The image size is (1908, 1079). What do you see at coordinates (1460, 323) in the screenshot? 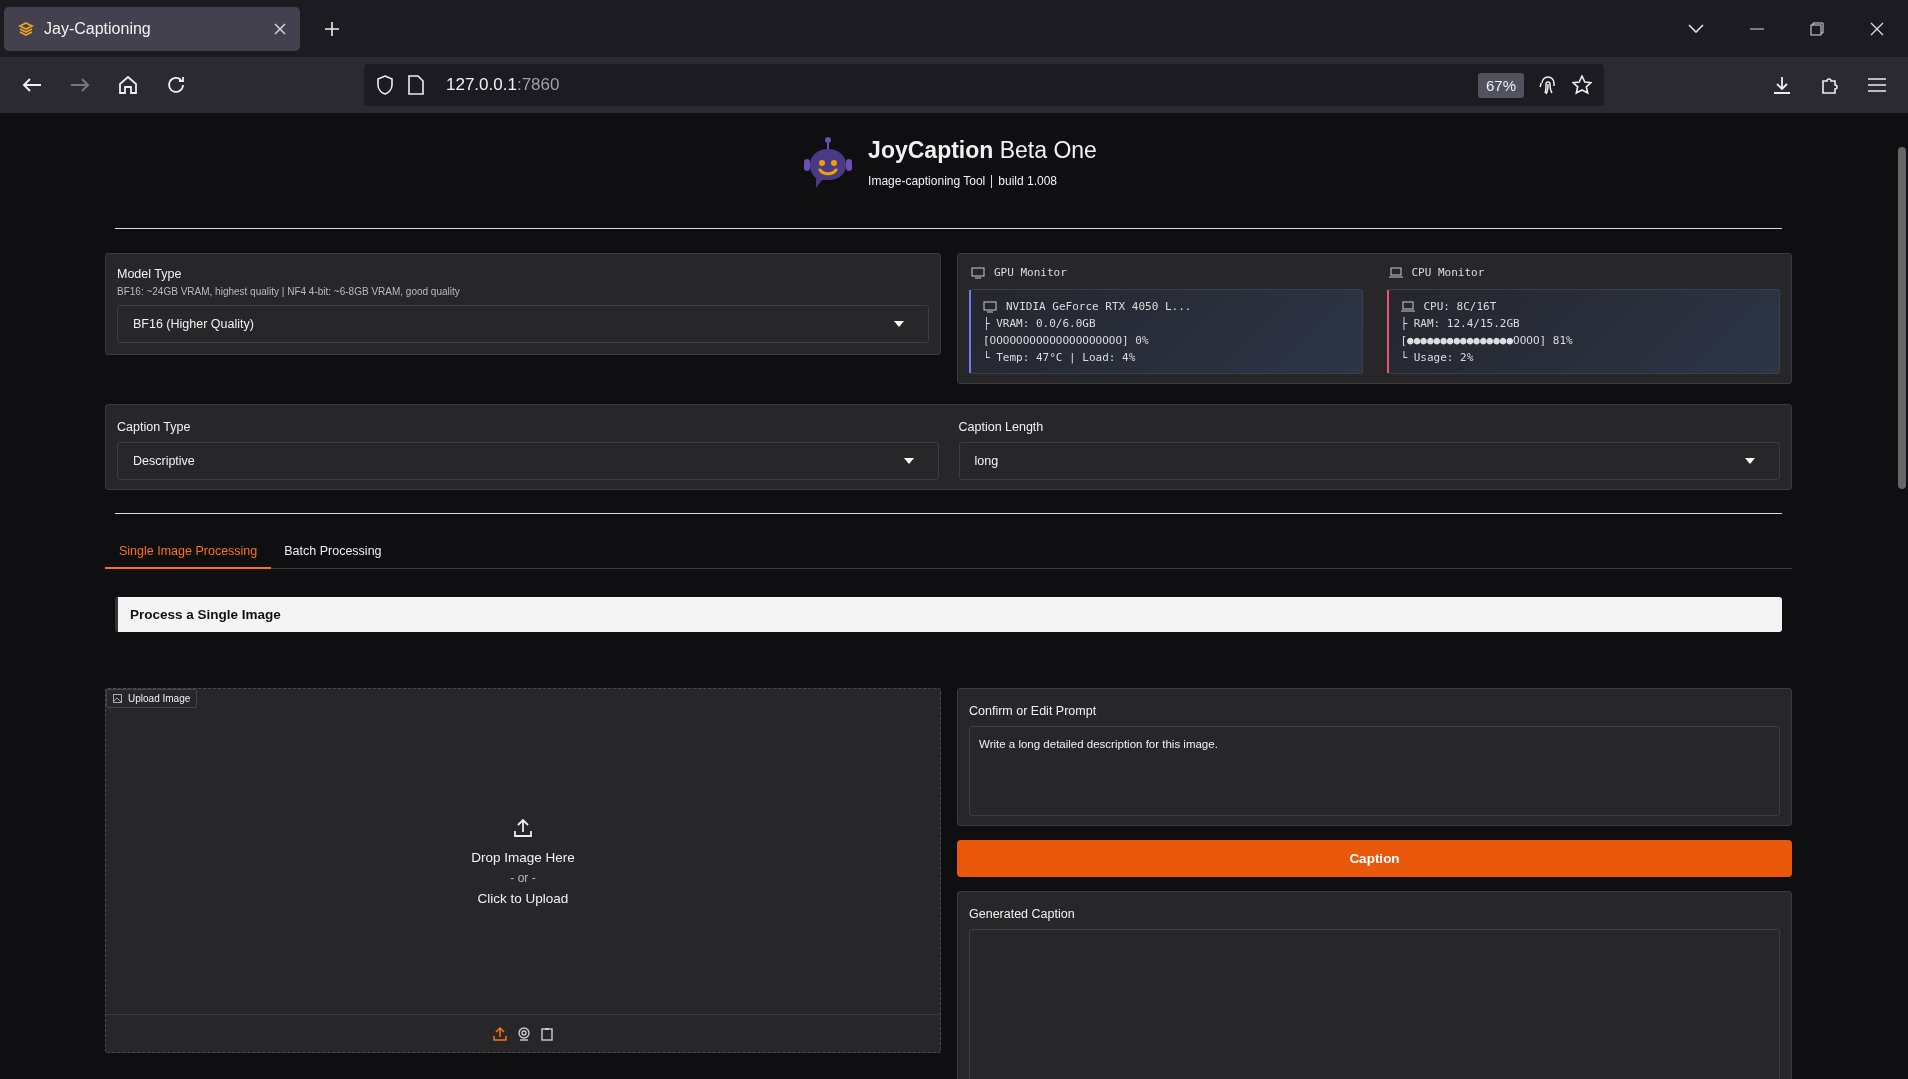
I see `monitor-line: ├ RAM: 12.4/15.2GB` at bounding box center [1460, 323].